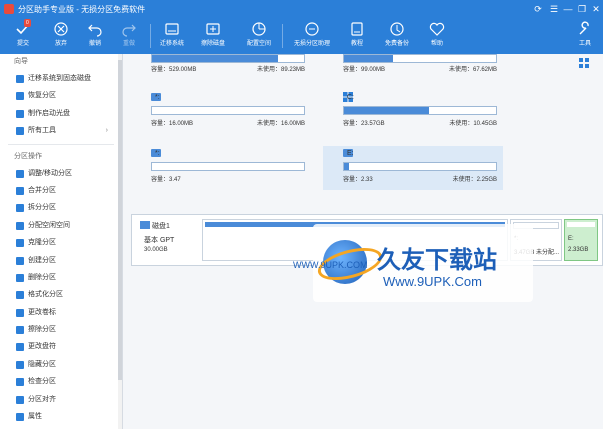  I want to click on grid-view-icon, so click(584, 63).